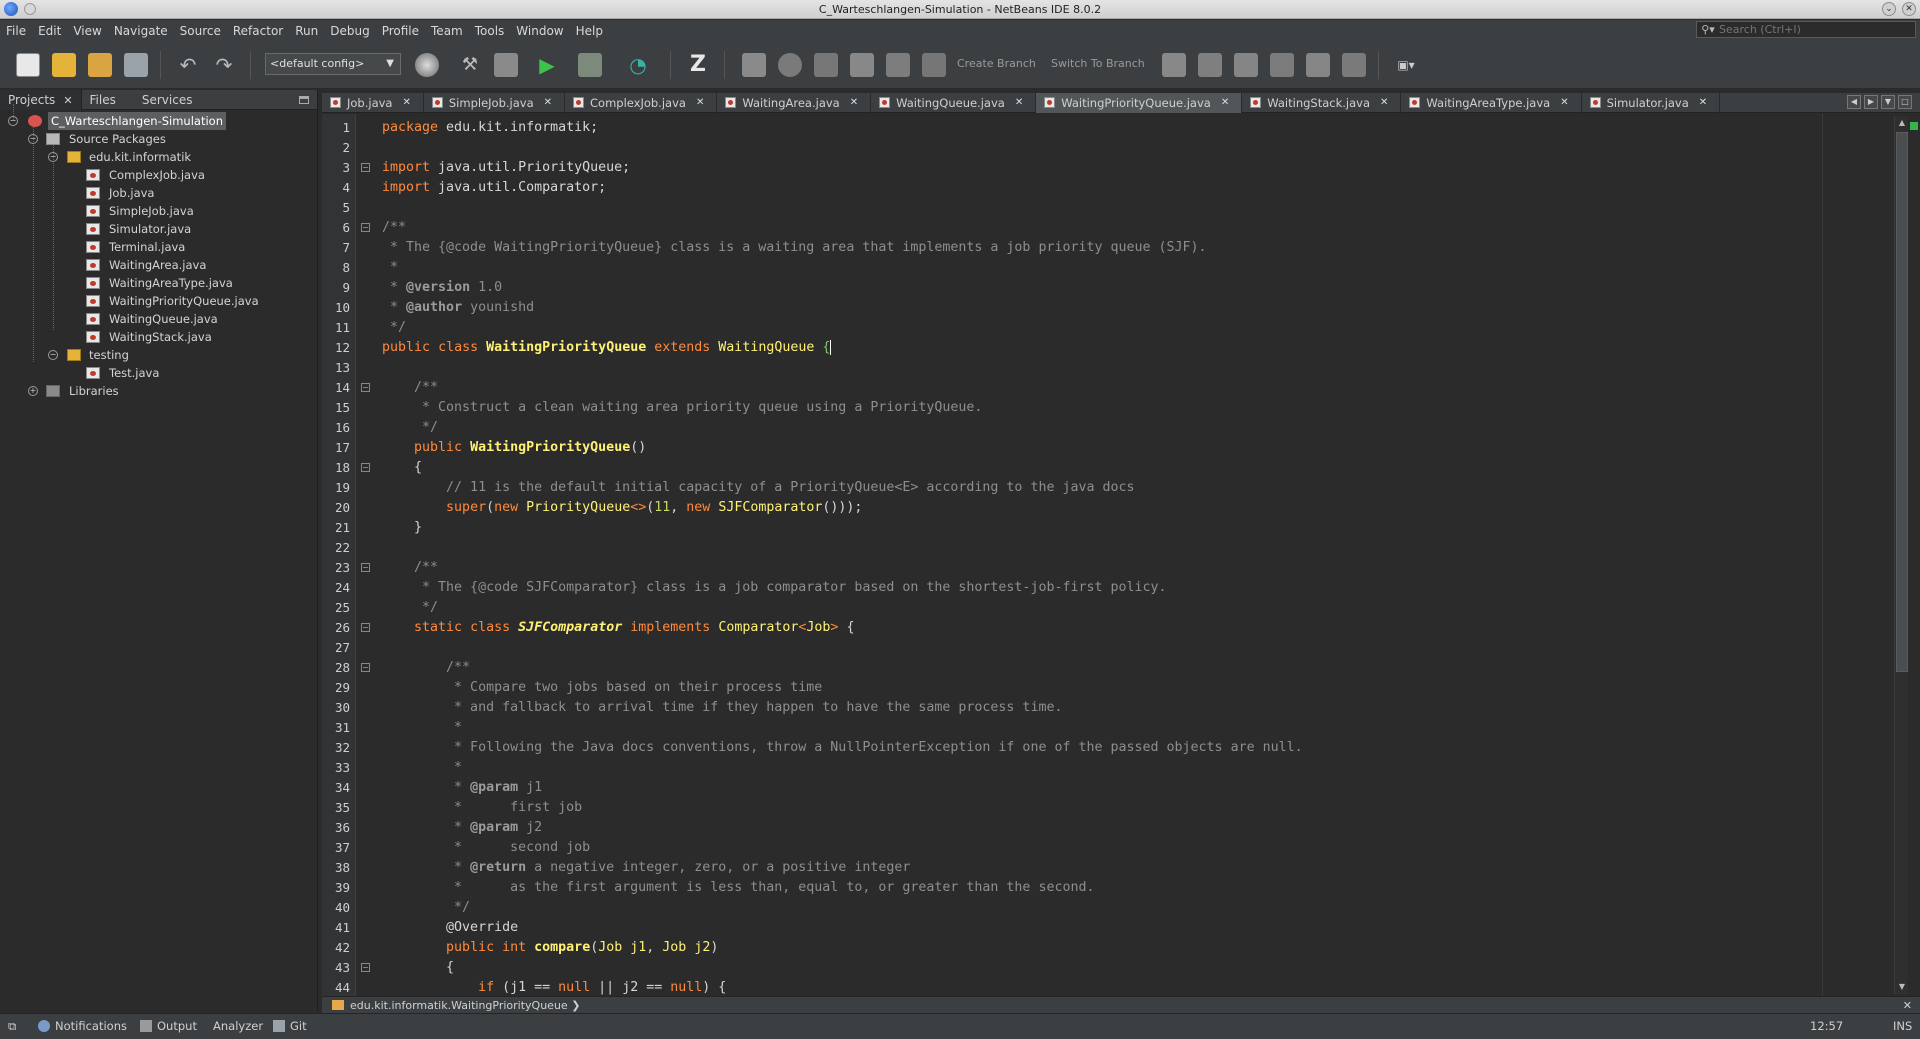 This screenshot has width=1920, height=1039. Describe the element at coordinates (1651, 102) in the screenshot. I see `editor-tab: Simulator.java ✕` at that location.